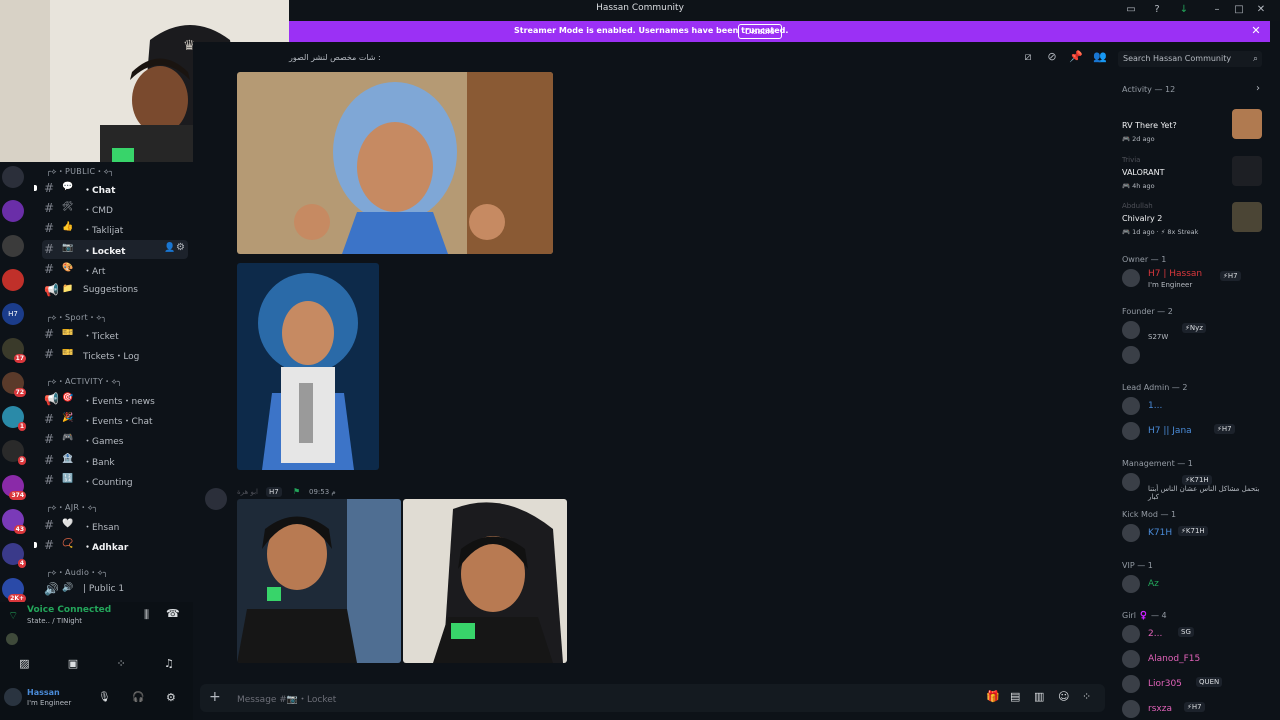  I want to click on invite-icon: 👤, so click(169, 248).